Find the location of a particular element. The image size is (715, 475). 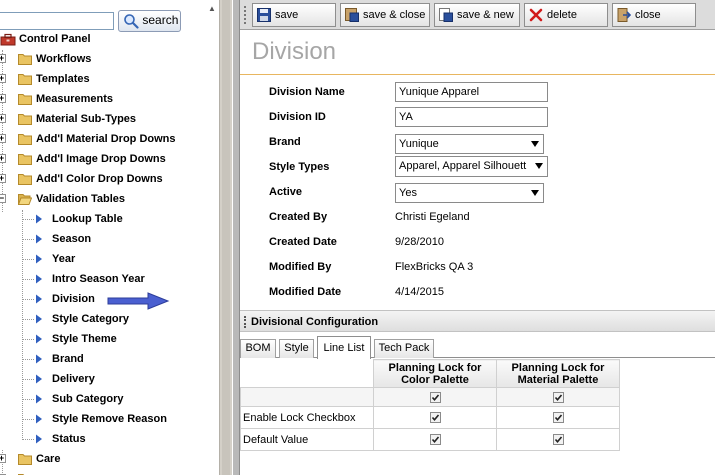

tree-item-label: Templates is located at coordinates (63, 79).